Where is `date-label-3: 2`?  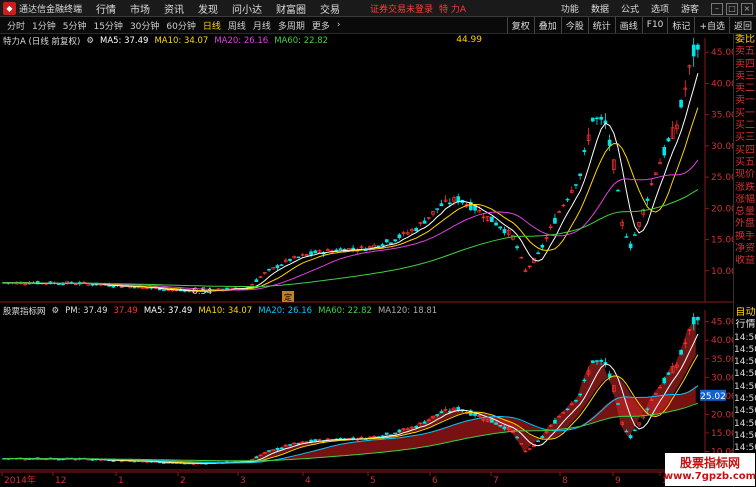
date-label-3: 2 is located at coordinates (183, 481).